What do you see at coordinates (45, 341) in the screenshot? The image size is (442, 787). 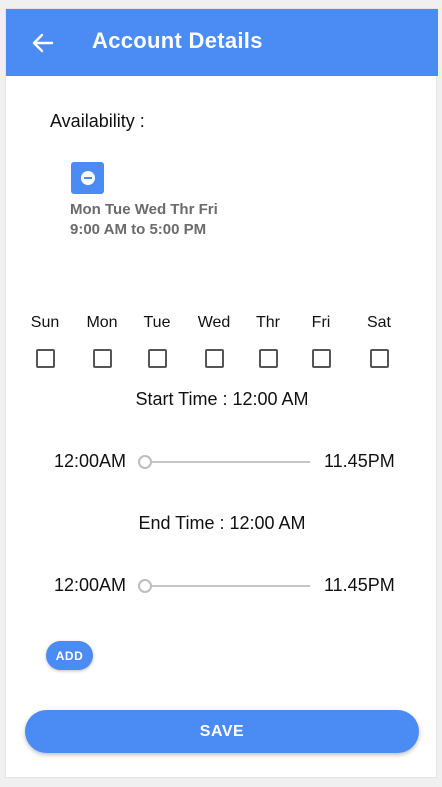 I see `day-sun: Sun` at bounding box center [45, 341].